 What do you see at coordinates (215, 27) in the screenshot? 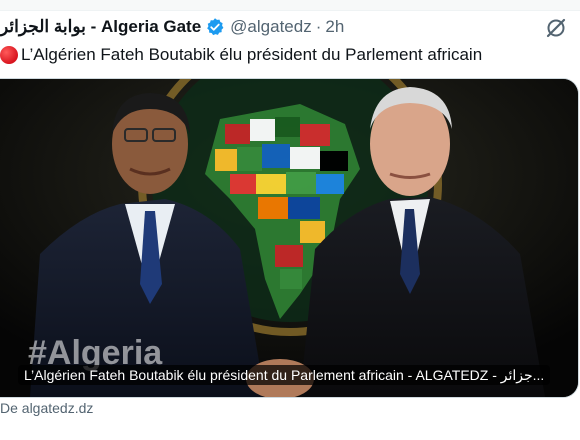
I see `verified-badge-icon` at bounding box center [215, 27].